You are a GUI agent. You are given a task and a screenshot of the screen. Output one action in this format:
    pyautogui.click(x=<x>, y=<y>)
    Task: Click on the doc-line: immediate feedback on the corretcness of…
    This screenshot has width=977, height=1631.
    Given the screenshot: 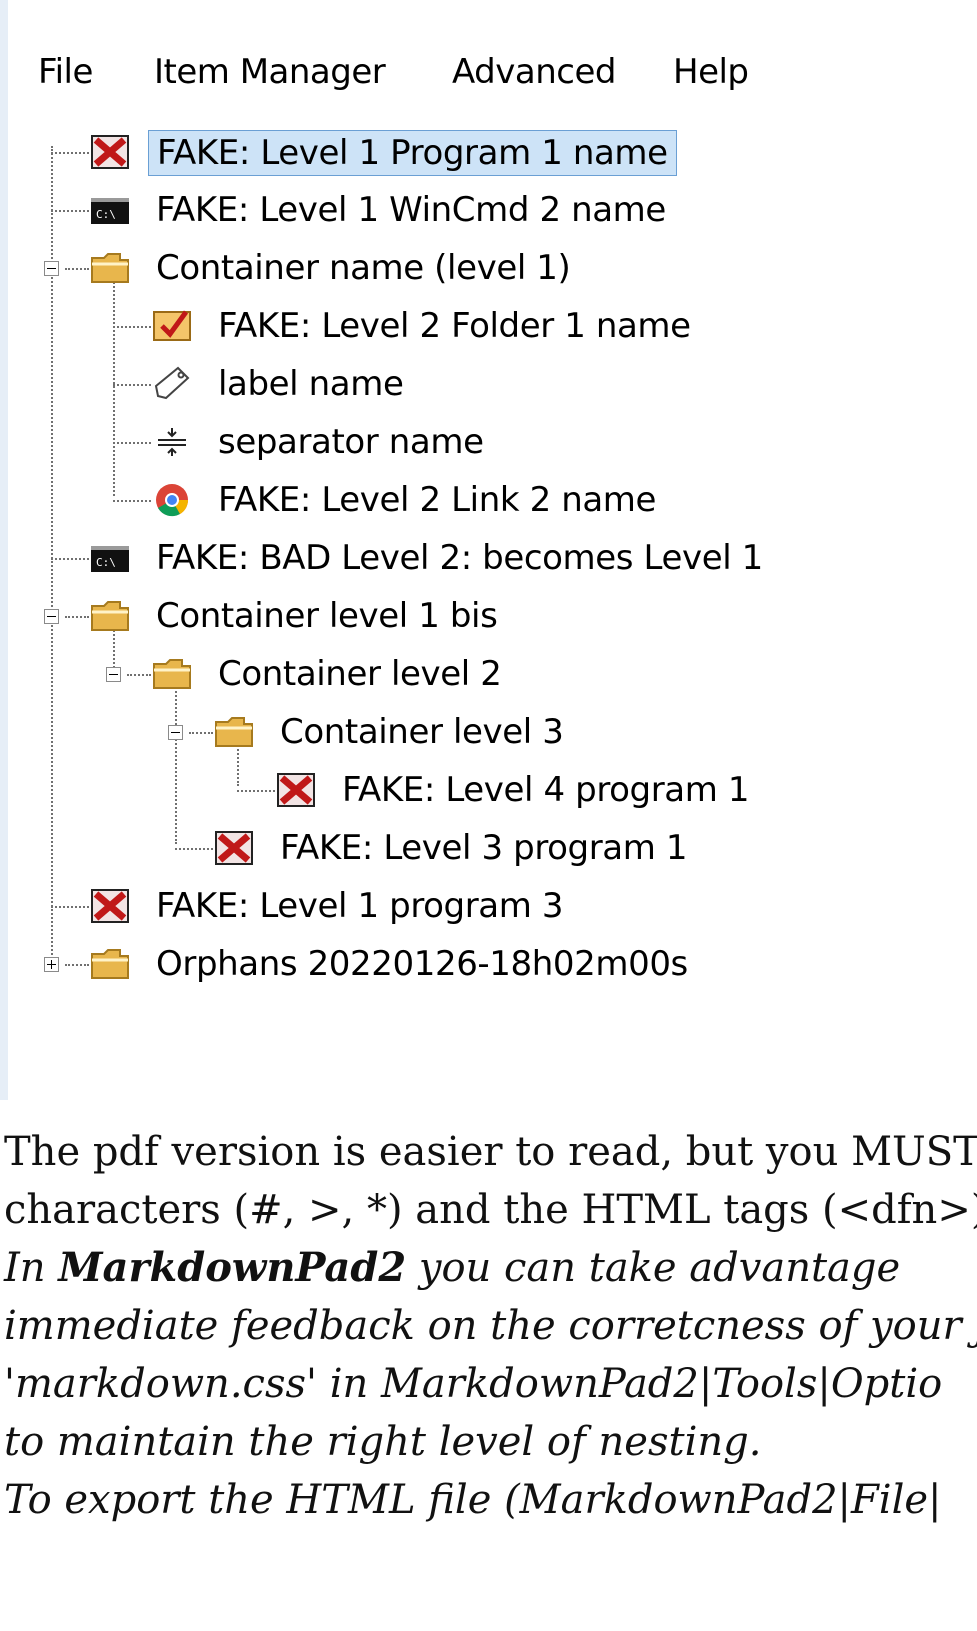 What is the action you would take?
    pyautogui.click(x=490, y=1326)
    